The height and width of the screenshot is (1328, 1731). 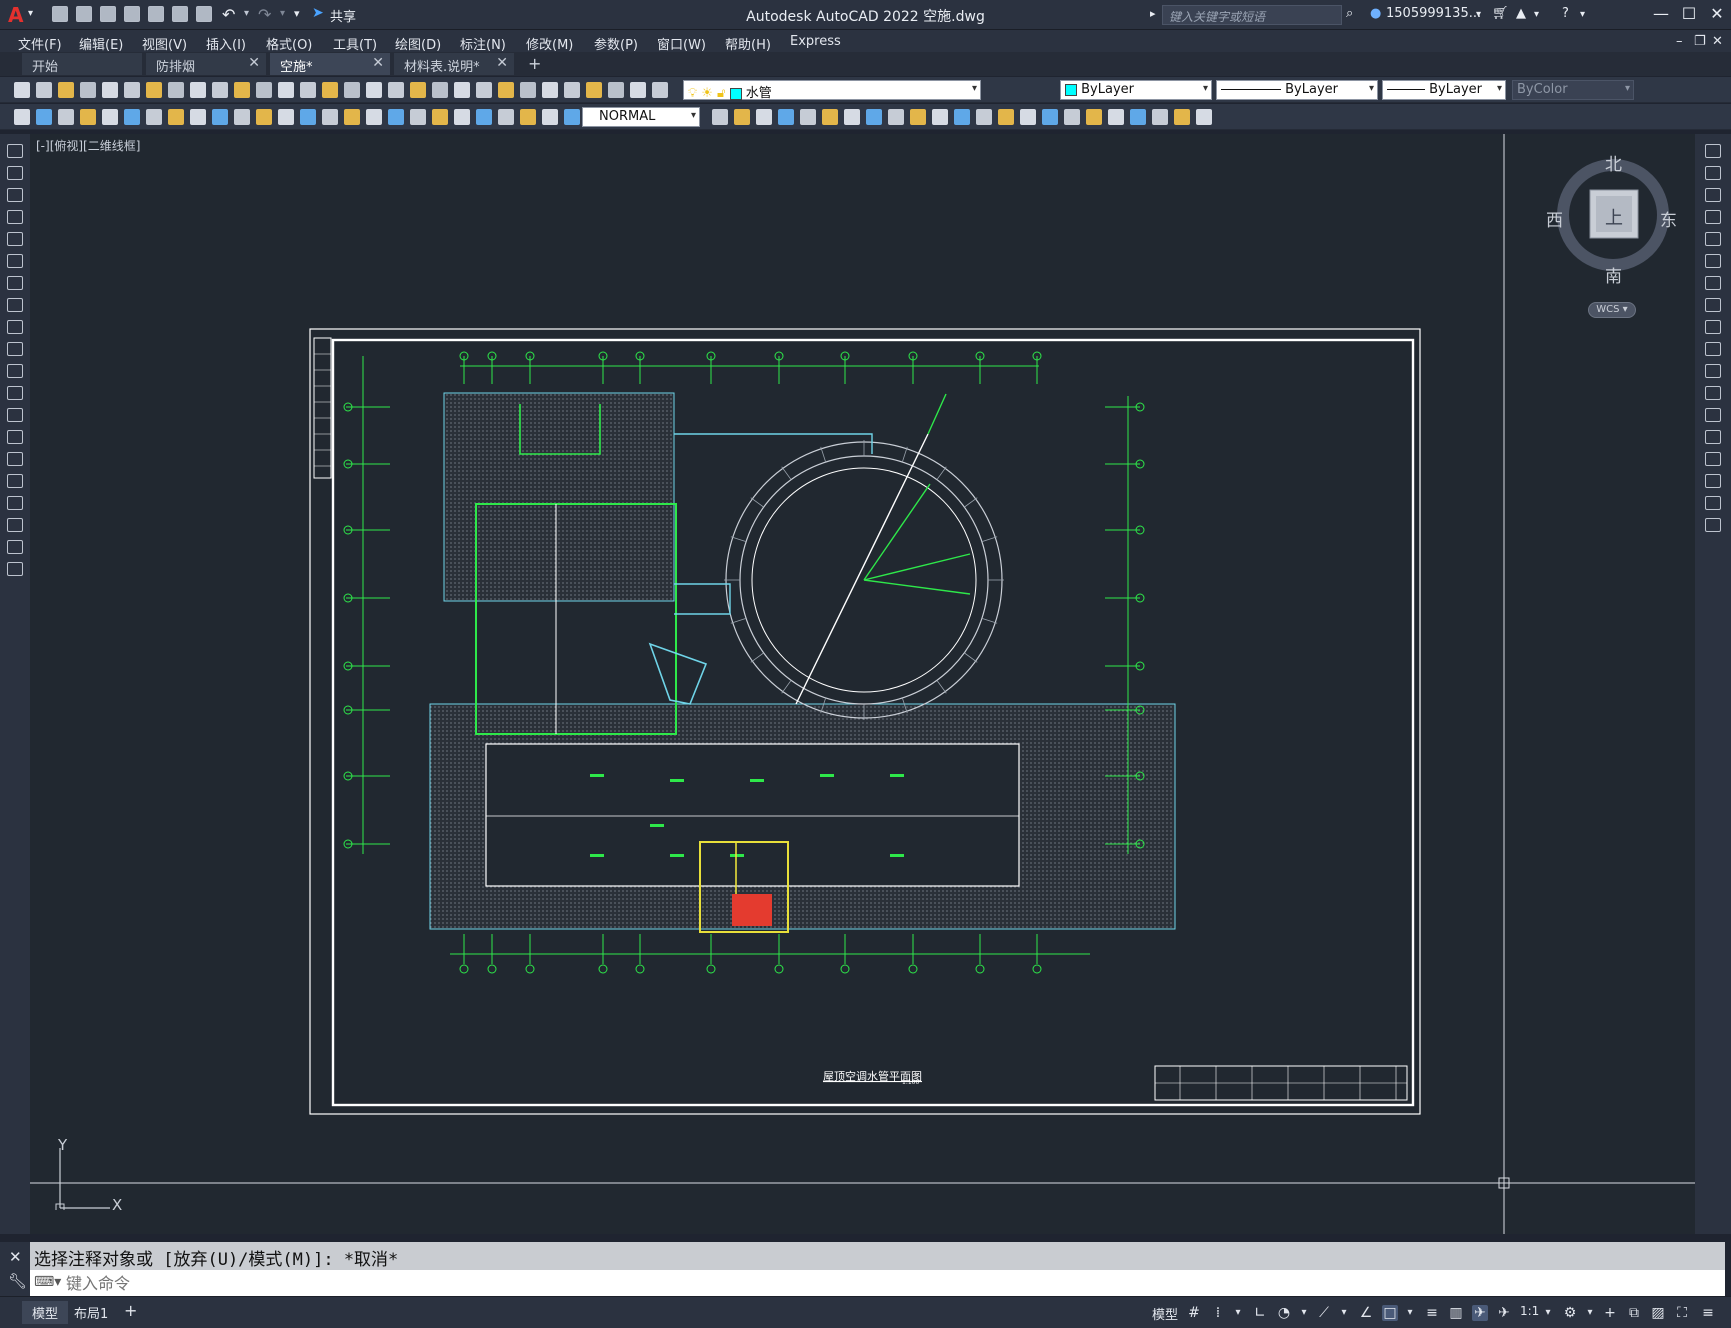 What do you see at coordinates (1536, 14) in the screenshot?
I see `app-dropdown-icon: ▾` at bounding box center [1536, 14].